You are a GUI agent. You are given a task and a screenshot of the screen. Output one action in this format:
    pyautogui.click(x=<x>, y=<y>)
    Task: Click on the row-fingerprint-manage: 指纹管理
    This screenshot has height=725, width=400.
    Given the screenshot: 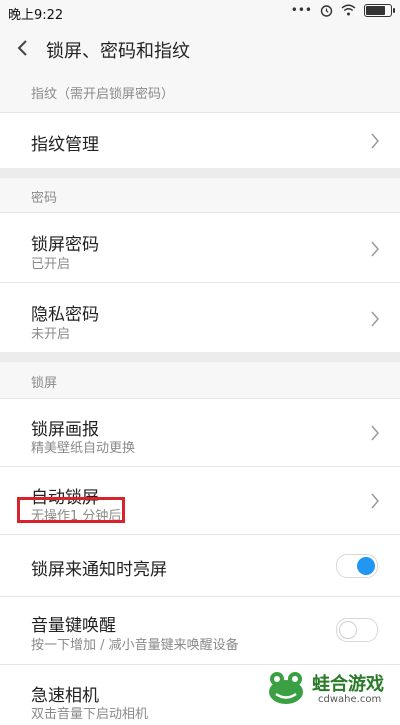 What is the action you would take?
    pyautogui.click(x=200, y=140)
    